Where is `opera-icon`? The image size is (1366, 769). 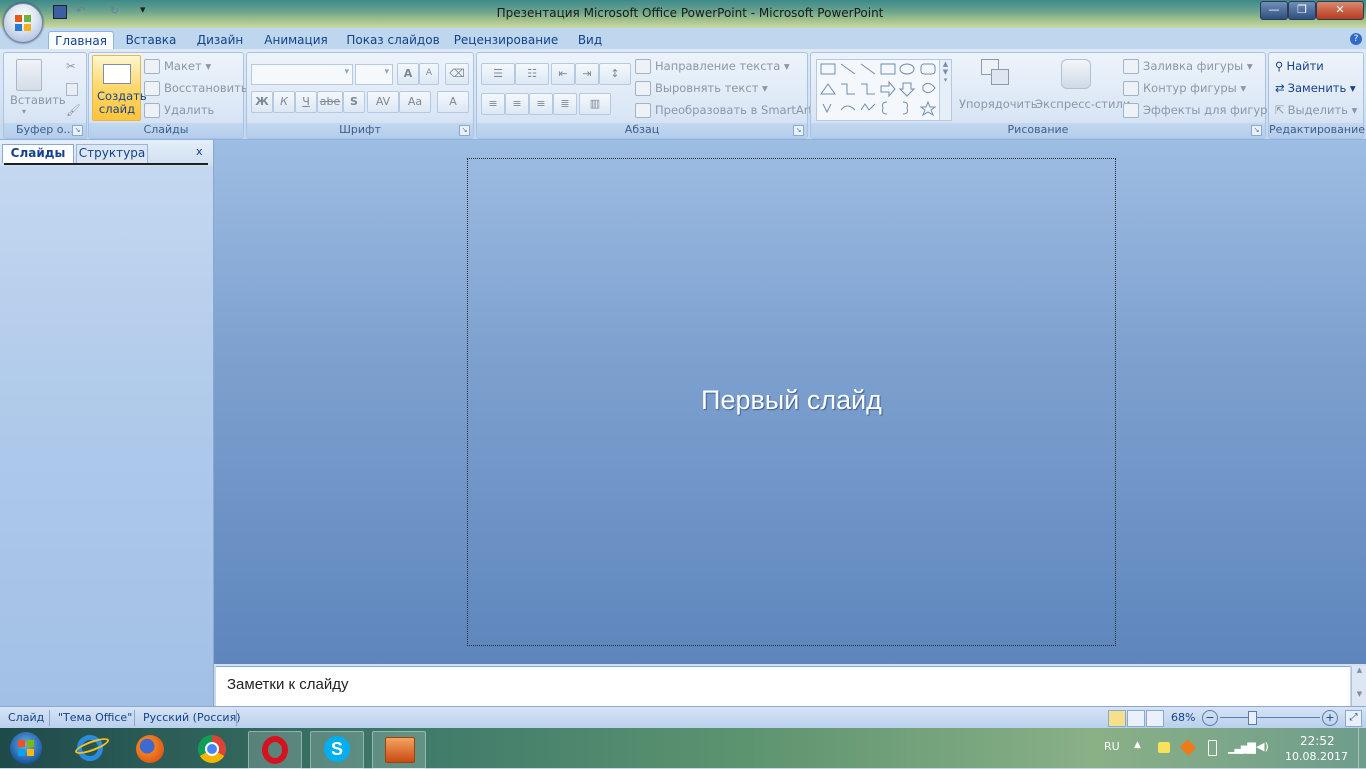
opera-icon is located at coordinates (275, 750).